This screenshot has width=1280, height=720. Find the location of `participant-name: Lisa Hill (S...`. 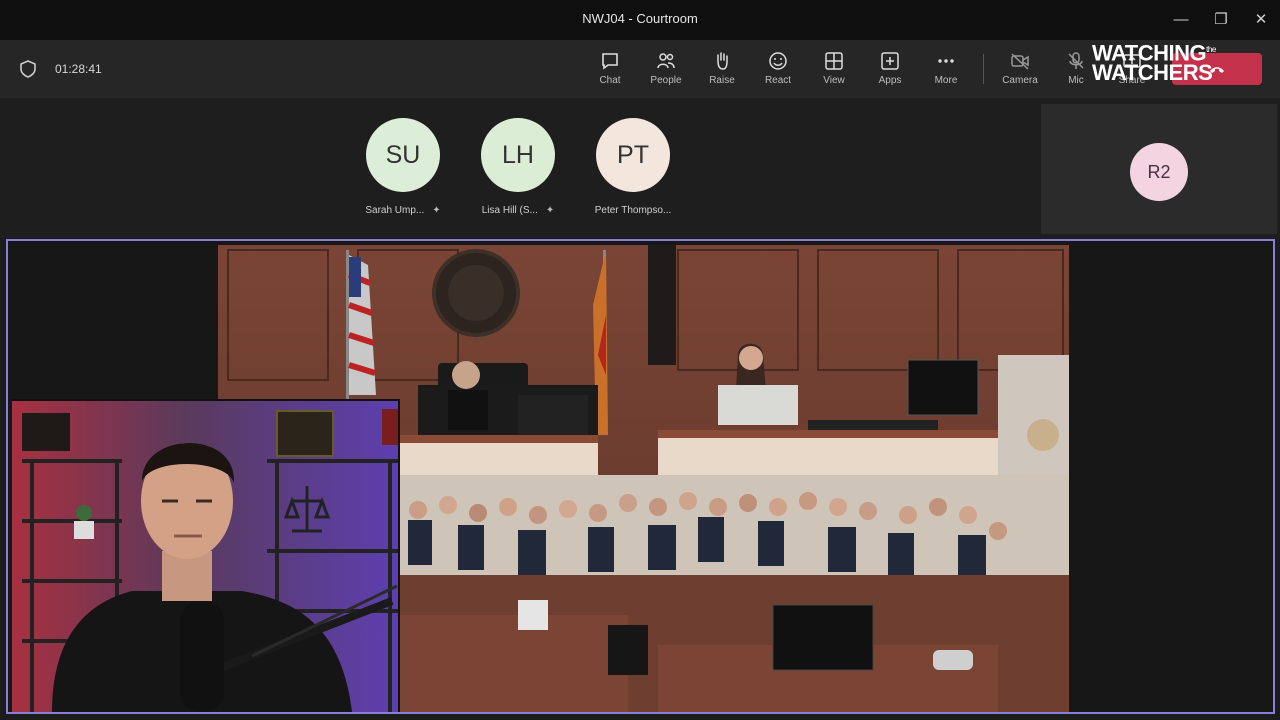

participant-name: Lisa Hill (S... is located at coordinates (509, 210).